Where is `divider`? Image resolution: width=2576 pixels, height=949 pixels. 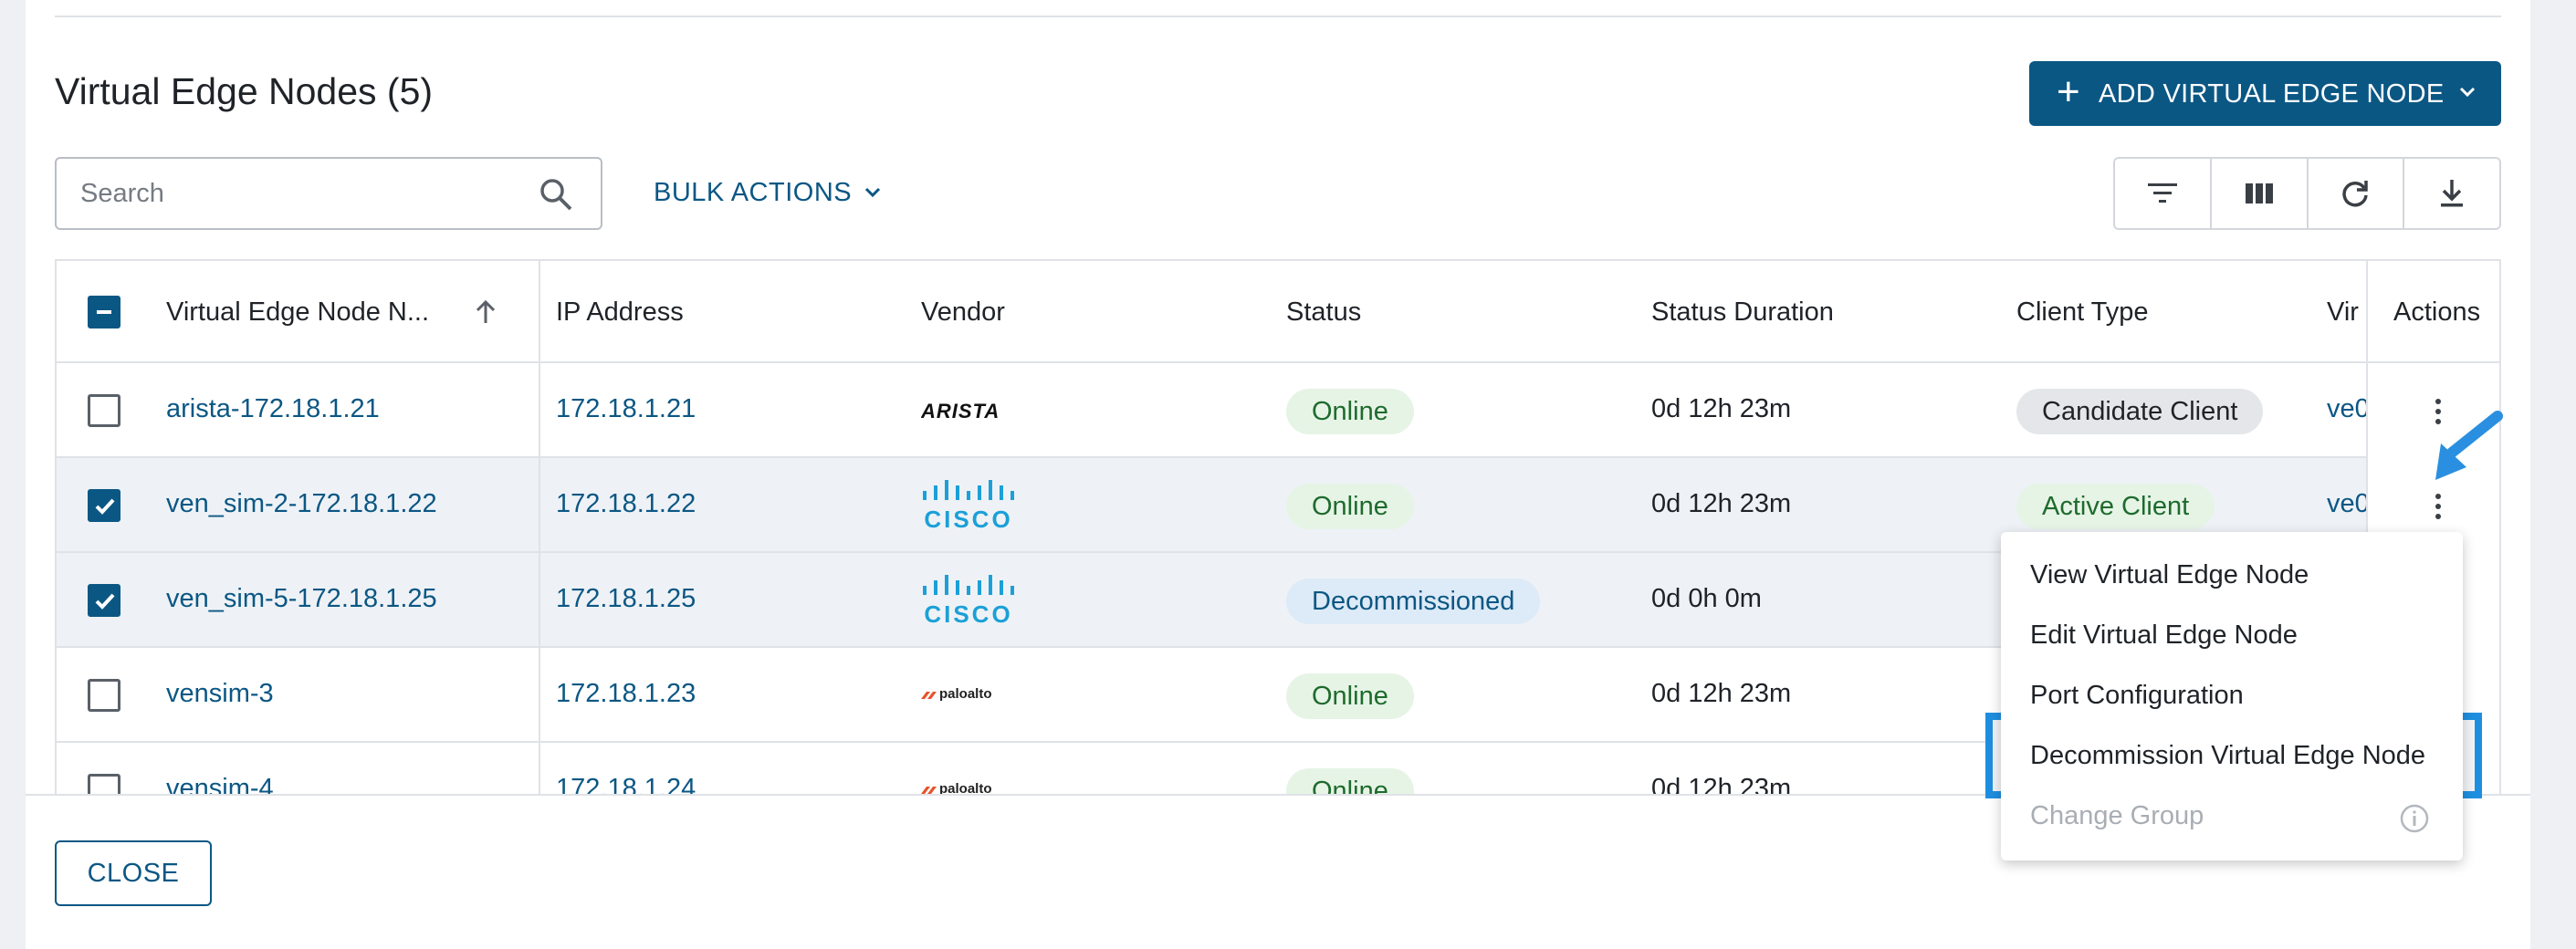 divider is located at coordinates (1278, 16).